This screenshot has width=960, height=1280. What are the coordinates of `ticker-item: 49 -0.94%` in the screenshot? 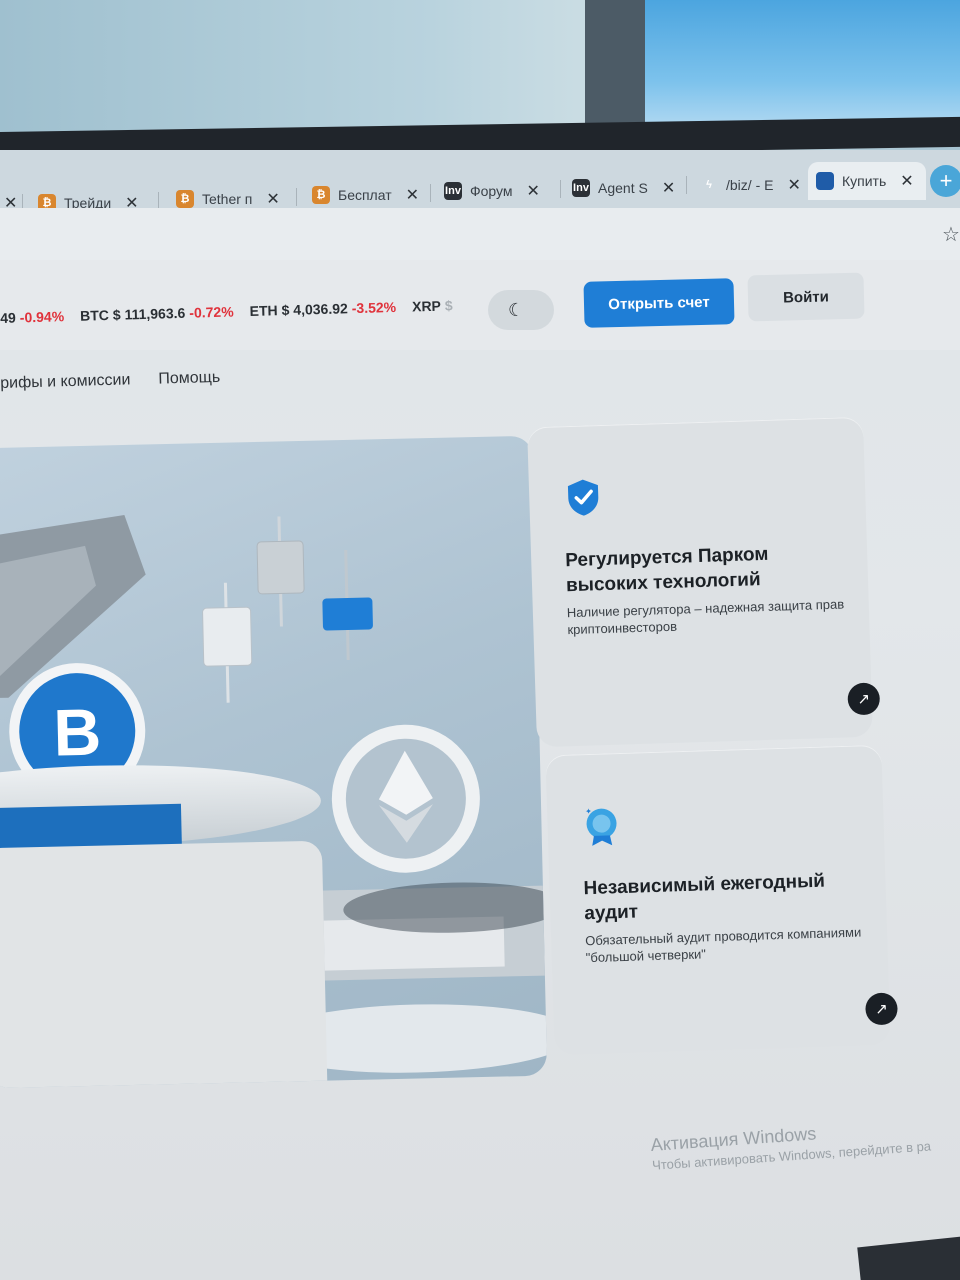 It's located at (32, 317).